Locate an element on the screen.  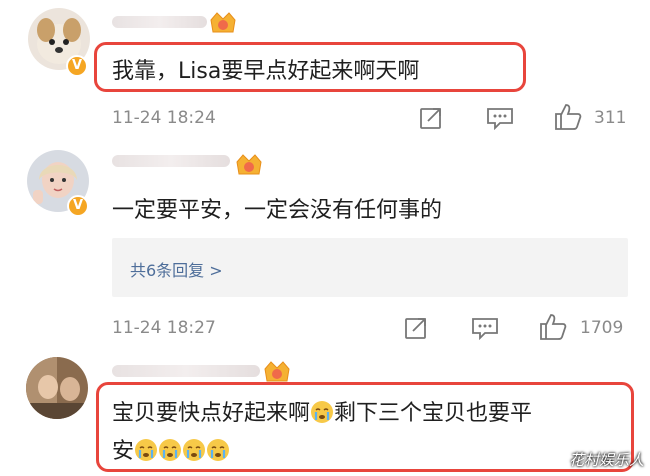
comment-text-3-line1: 宝贝要快点好起来啊 剩下三个宝贝也要平 is located at coordinates (322, 412).